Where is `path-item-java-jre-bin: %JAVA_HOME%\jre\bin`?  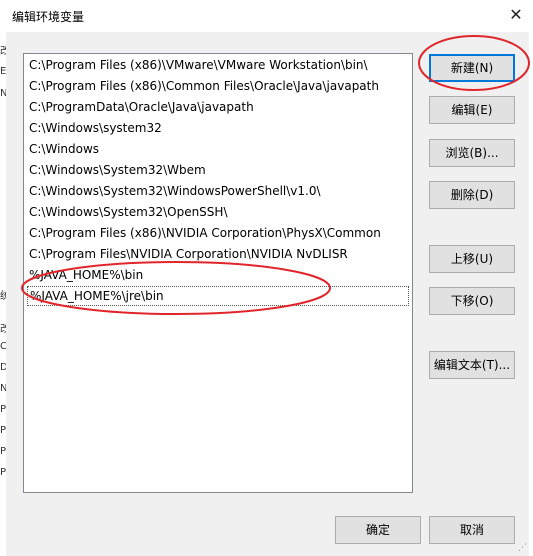 path-item-java-jre-bin: %JAVA_HOME%\jre\bin is located at coordinates (218, 296).